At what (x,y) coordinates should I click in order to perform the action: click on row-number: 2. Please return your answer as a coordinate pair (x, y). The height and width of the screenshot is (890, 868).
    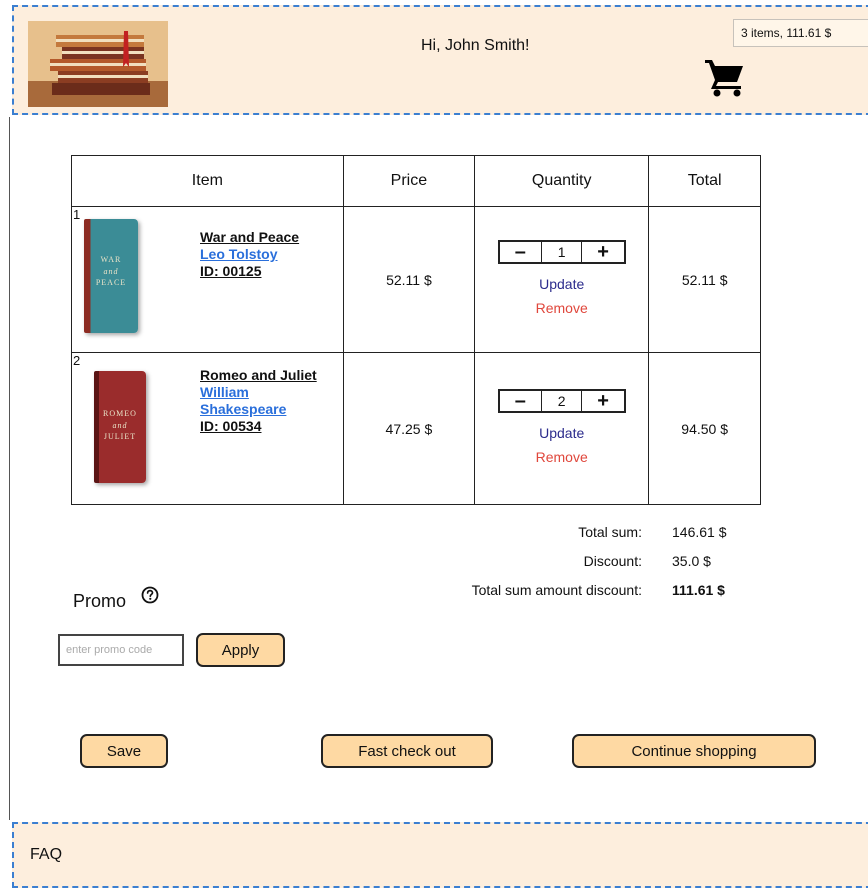
    Looking at the image, I should click on (77, 360).